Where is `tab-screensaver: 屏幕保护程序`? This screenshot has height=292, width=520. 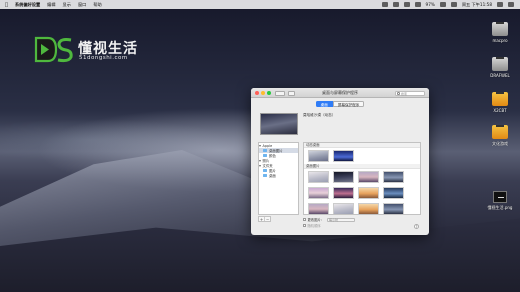
tab-screensaver: 屏幕保护程序 is located at coordinates (348, 104).